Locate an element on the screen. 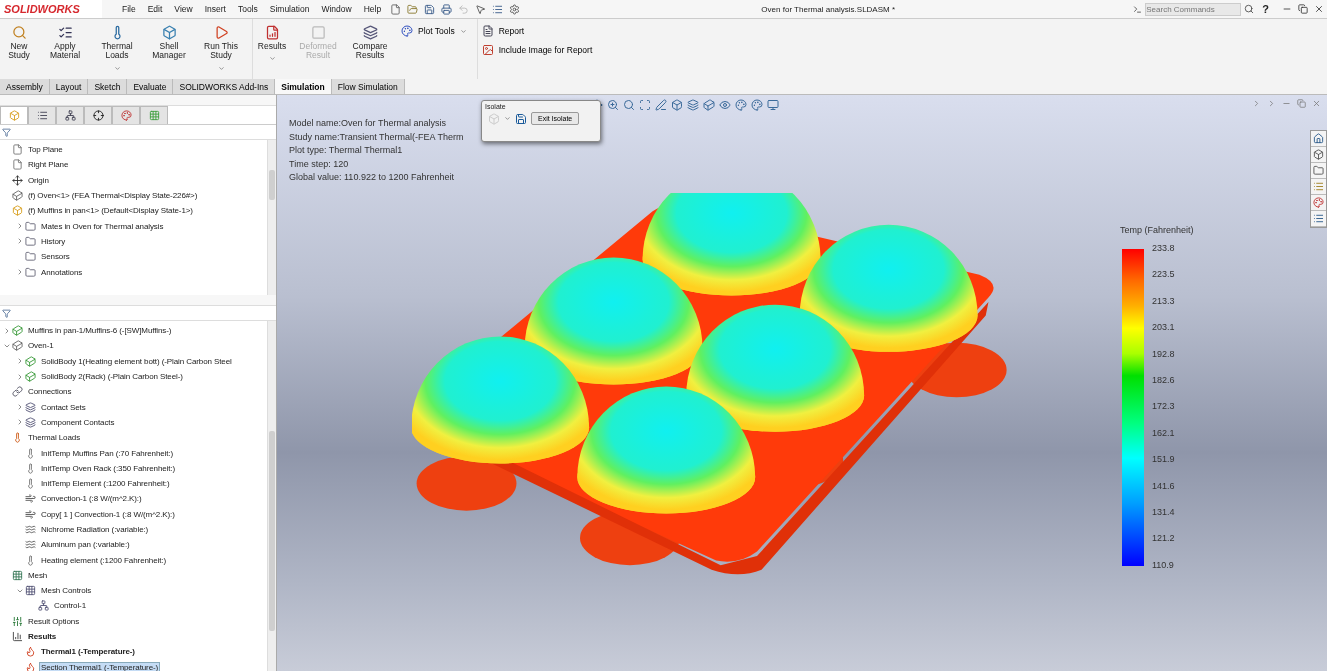  tree-item: Contact Sets is located at coordinates (63, 407).